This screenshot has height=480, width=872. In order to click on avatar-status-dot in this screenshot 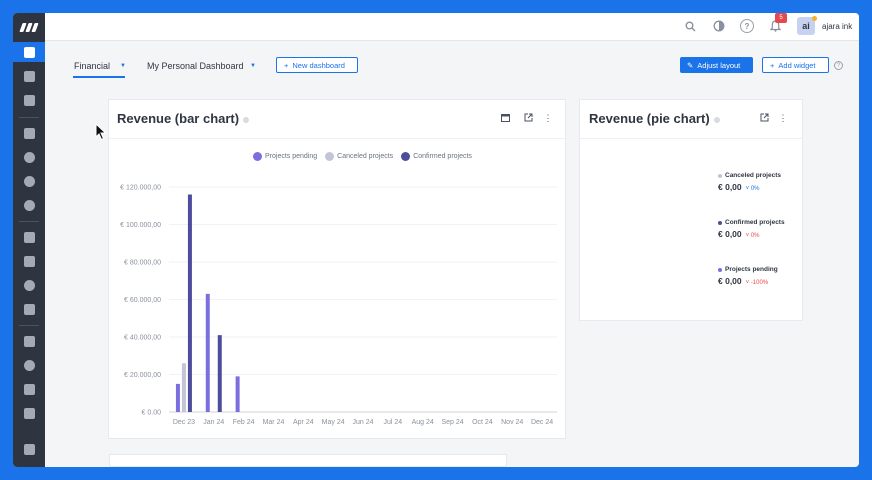, I will do `click(814, 18)`.